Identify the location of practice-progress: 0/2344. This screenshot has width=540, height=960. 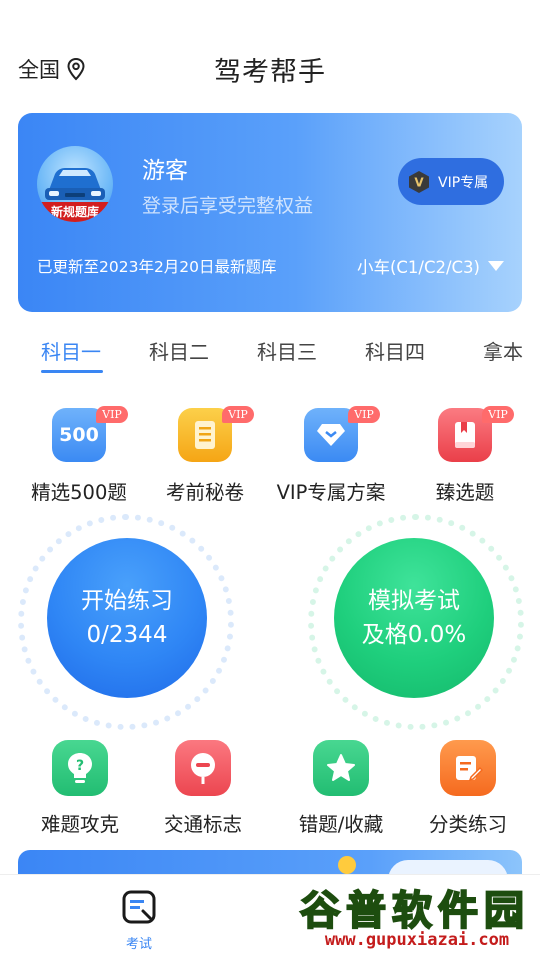
(127, 635).